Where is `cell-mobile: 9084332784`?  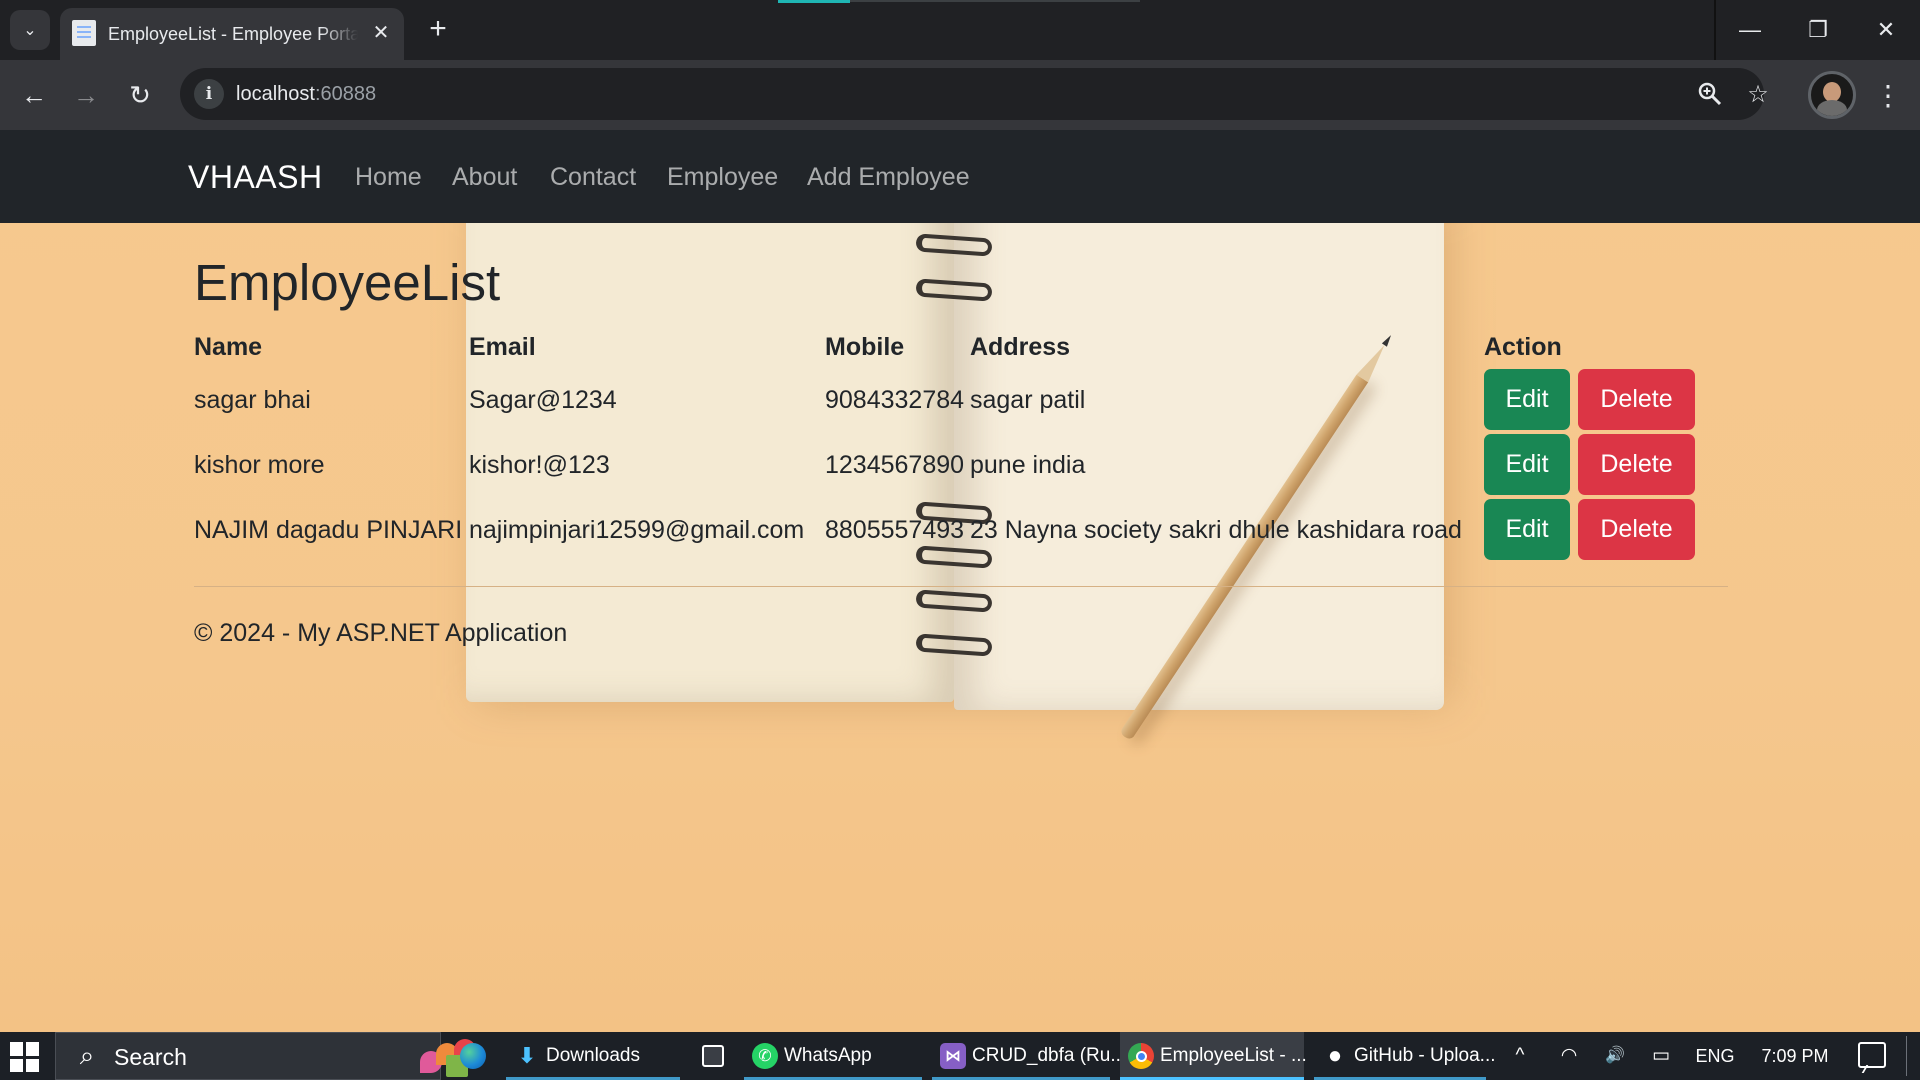 cell-mobile: 9084332784 is located at coordinates (895, 400).